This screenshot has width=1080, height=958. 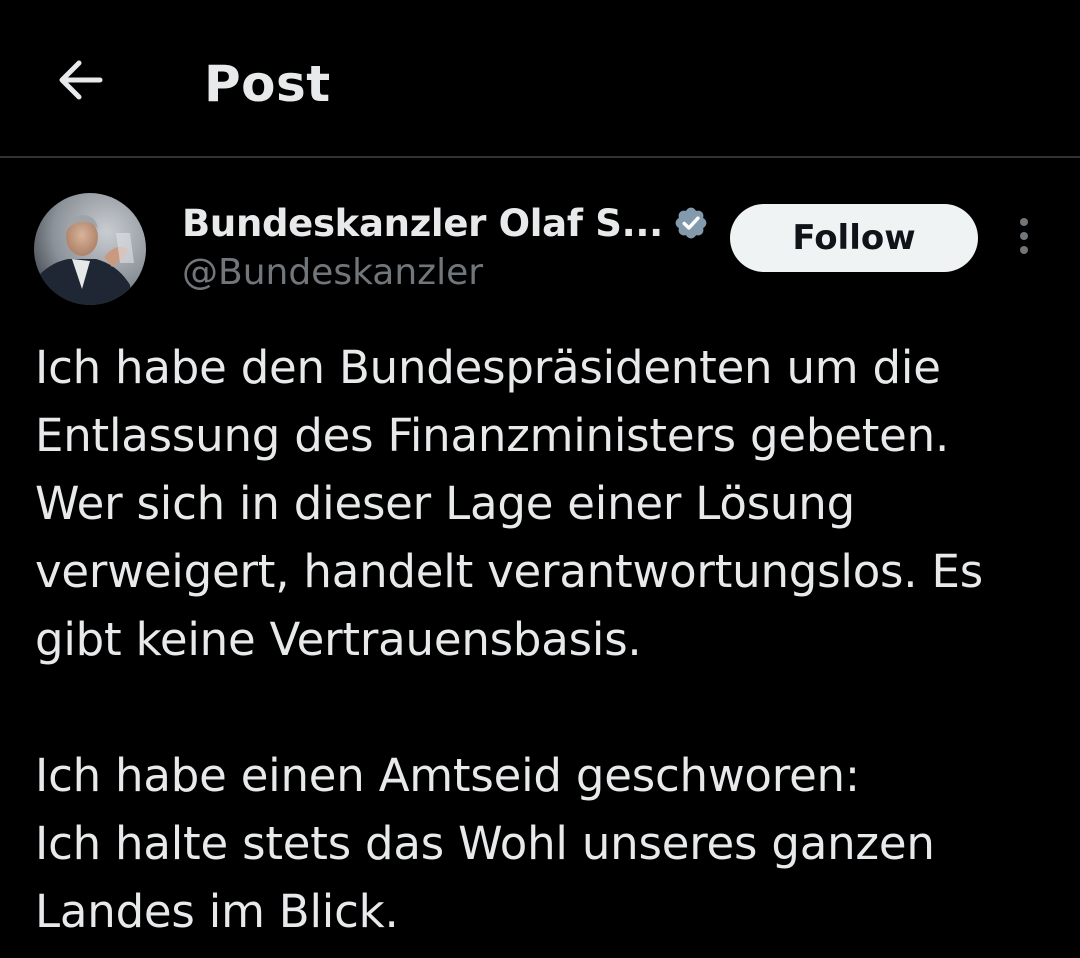 What do you see at coordinates (691, 223) in the screenshot?
I see `verified-badge-icon` at bounding box center [691, 223].